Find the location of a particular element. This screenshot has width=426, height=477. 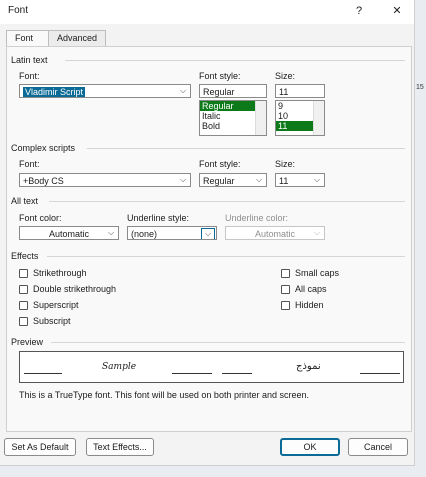

alltext-group-title: All text is located at coordinates (25, 201).